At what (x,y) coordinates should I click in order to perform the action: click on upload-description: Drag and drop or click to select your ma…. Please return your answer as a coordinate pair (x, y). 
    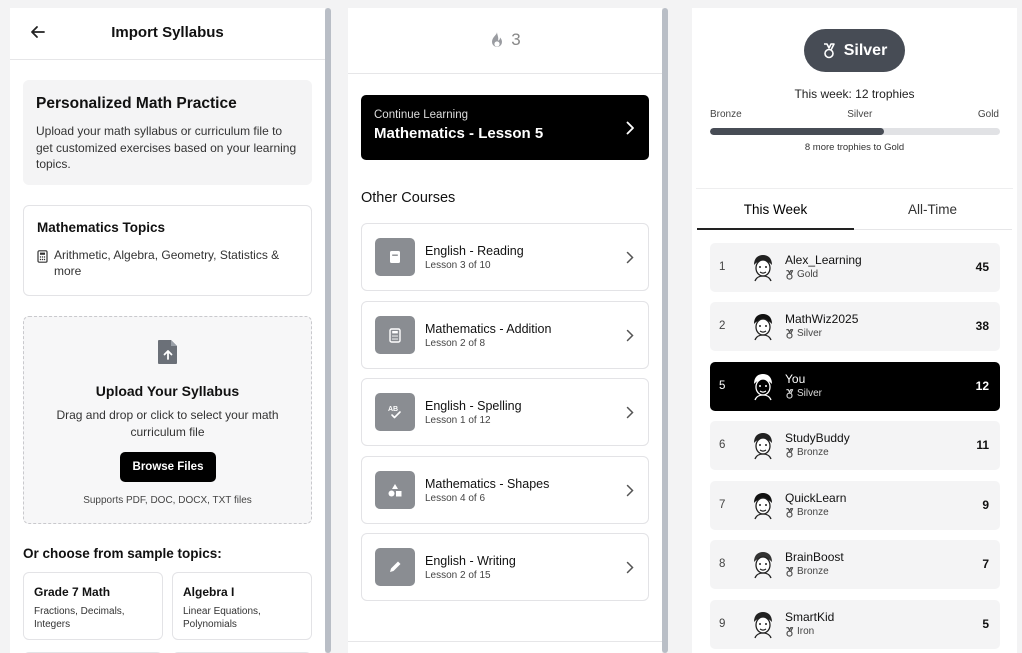
    Looking at the image, I should click on (167, 423).